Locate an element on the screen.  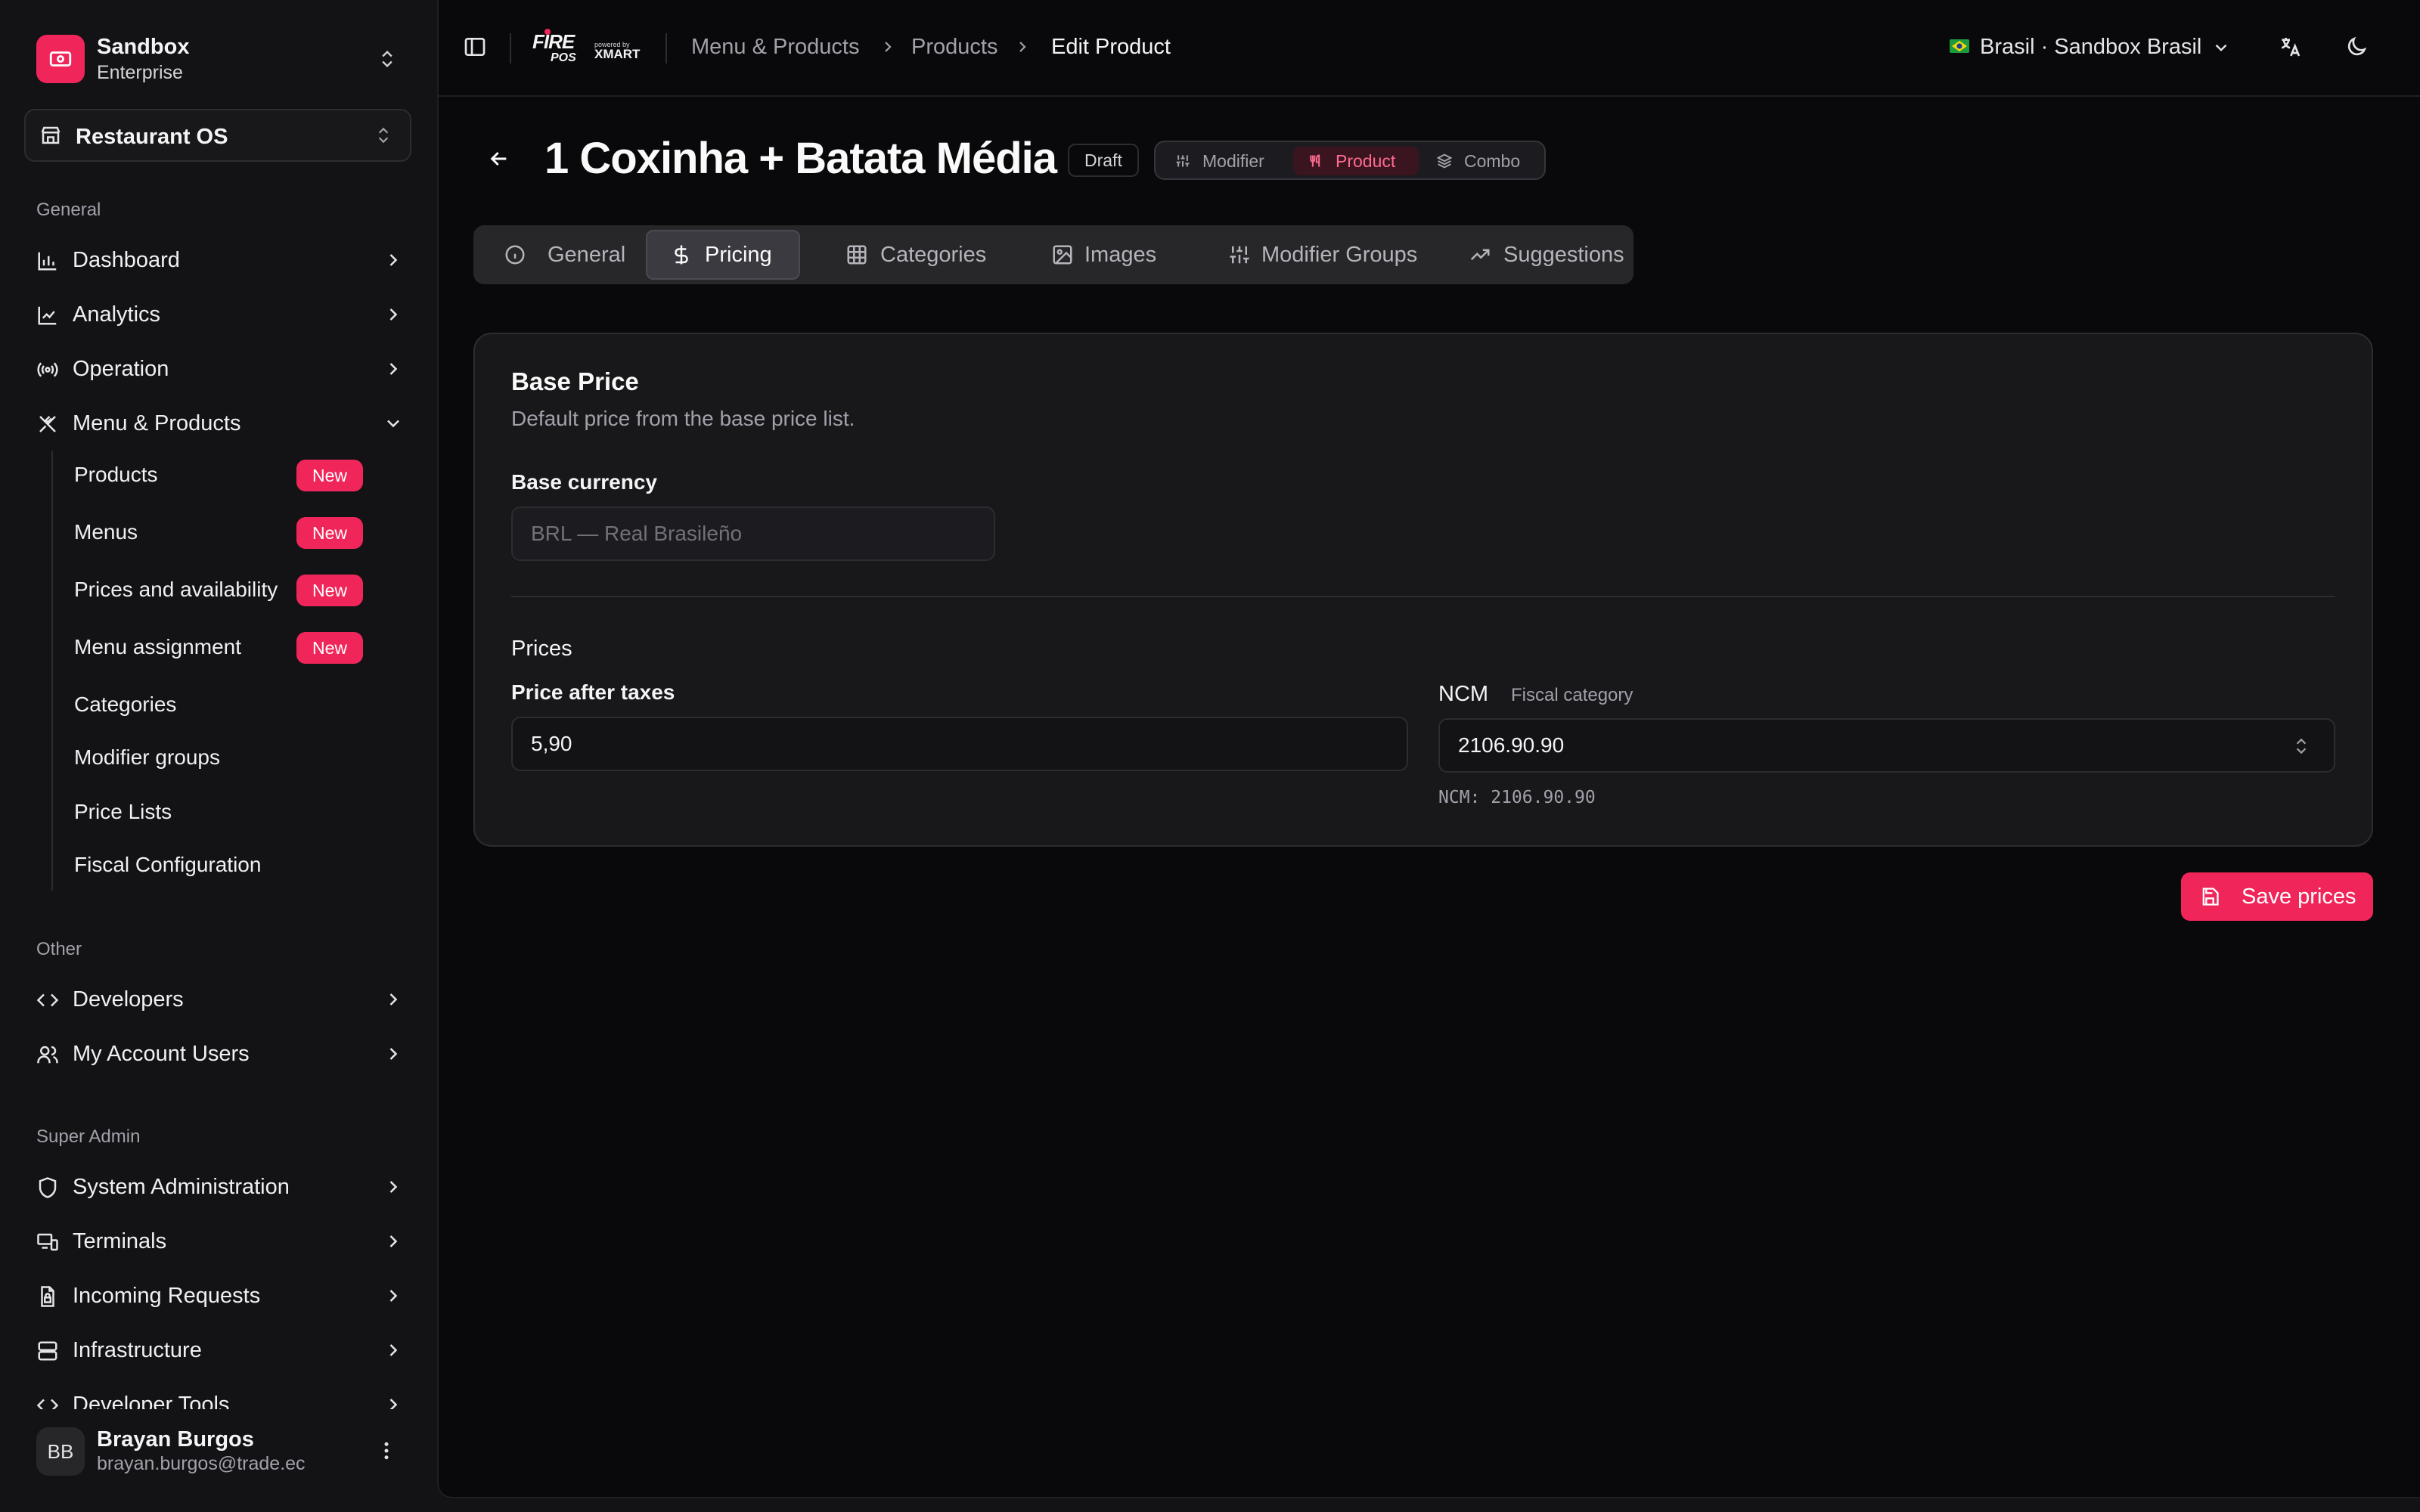
tab-suggestions: Suggestions is located at coordinates (1532, 255).